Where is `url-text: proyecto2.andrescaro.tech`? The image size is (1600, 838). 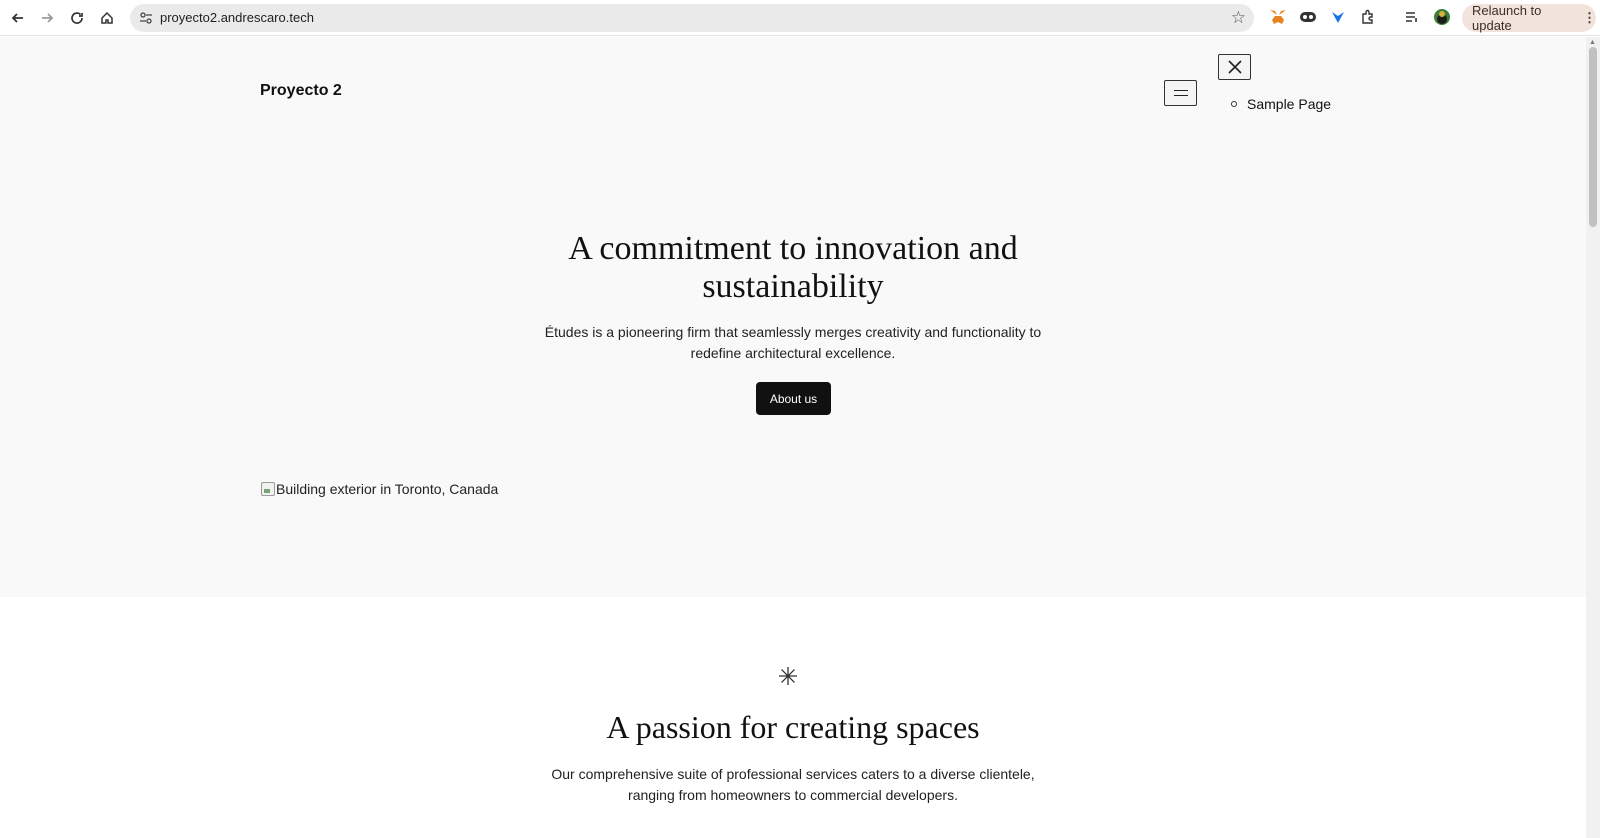 url-text: proyecto2.andrescaro.tech is located at coordinates (237, 17).